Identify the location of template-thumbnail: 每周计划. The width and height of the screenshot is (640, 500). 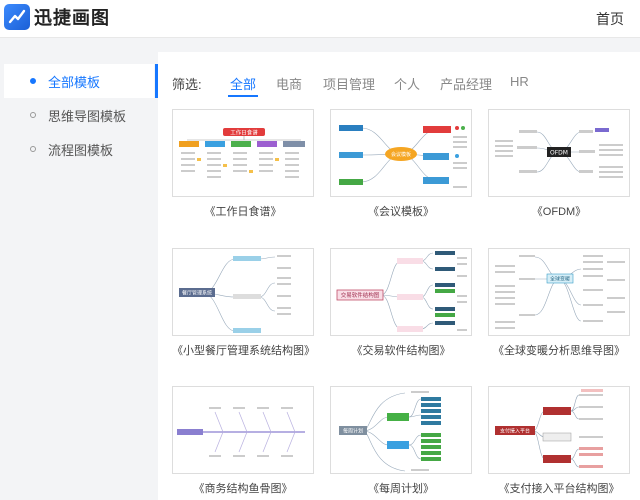
(401, 430).